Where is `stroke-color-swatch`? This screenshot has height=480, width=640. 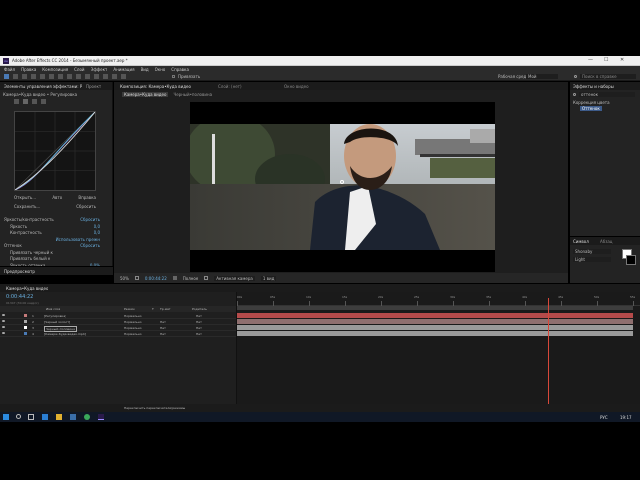
stroke-color-swatch is located at coordinates (631, 260).